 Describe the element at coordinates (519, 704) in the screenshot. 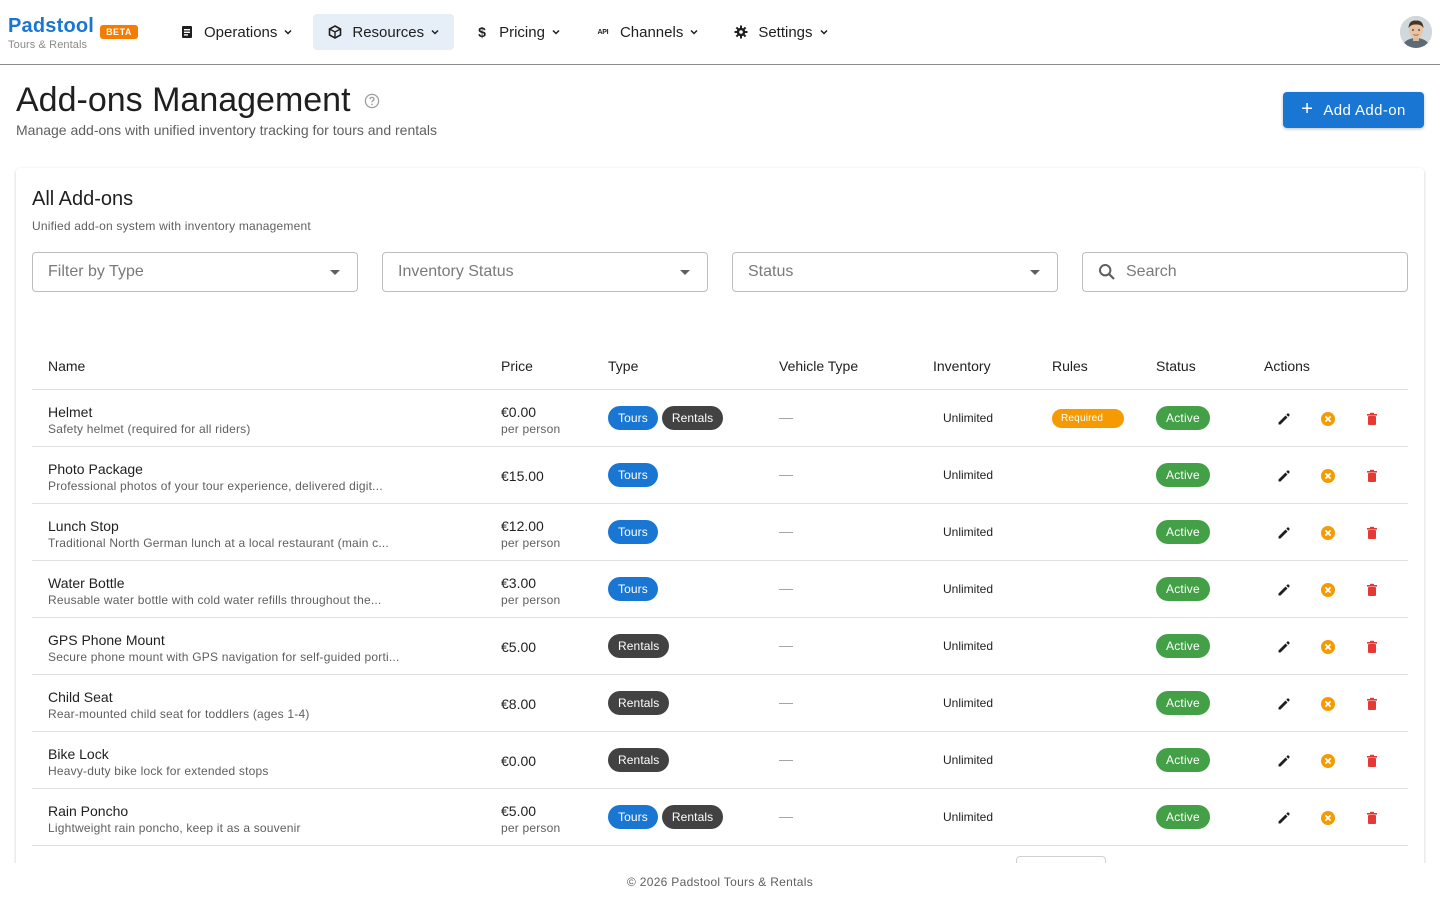

I see `addon-price: €8.00` at that location.